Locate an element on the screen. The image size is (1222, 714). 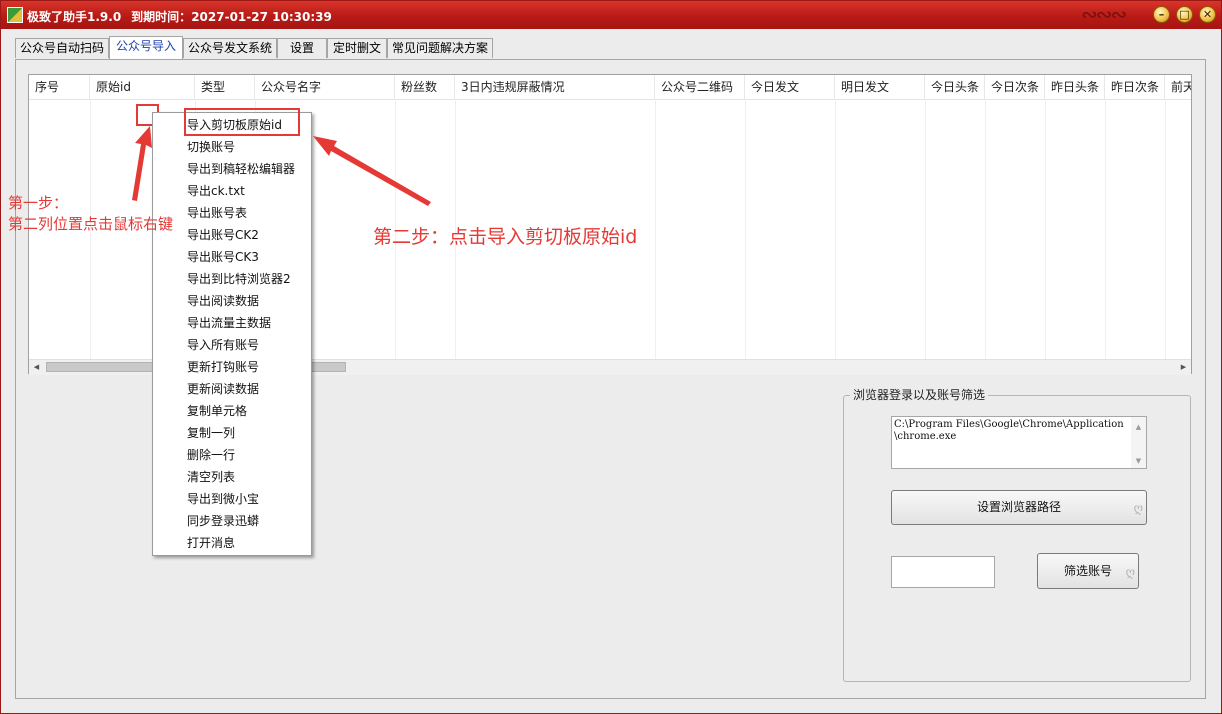
tab-auto-scan: 公众号自动扫码 is located at coordinates (62, 48).